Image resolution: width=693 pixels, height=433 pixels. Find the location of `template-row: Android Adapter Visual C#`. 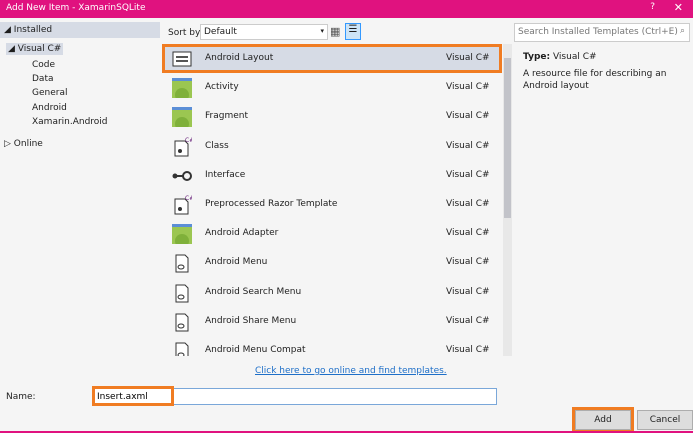

template-row: Android Adapter Visual C# is located at coordinates (332, 234).